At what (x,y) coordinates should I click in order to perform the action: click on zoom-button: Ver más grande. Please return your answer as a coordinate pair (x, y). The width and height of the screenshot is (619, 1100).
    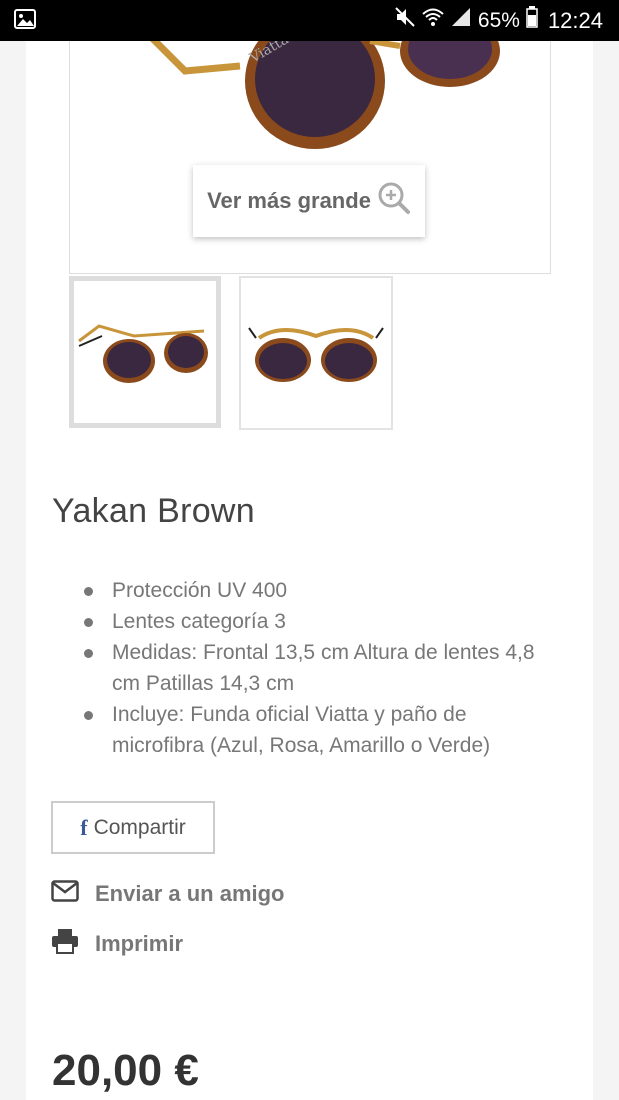
    Looking at the image, I should click on (309, 201).